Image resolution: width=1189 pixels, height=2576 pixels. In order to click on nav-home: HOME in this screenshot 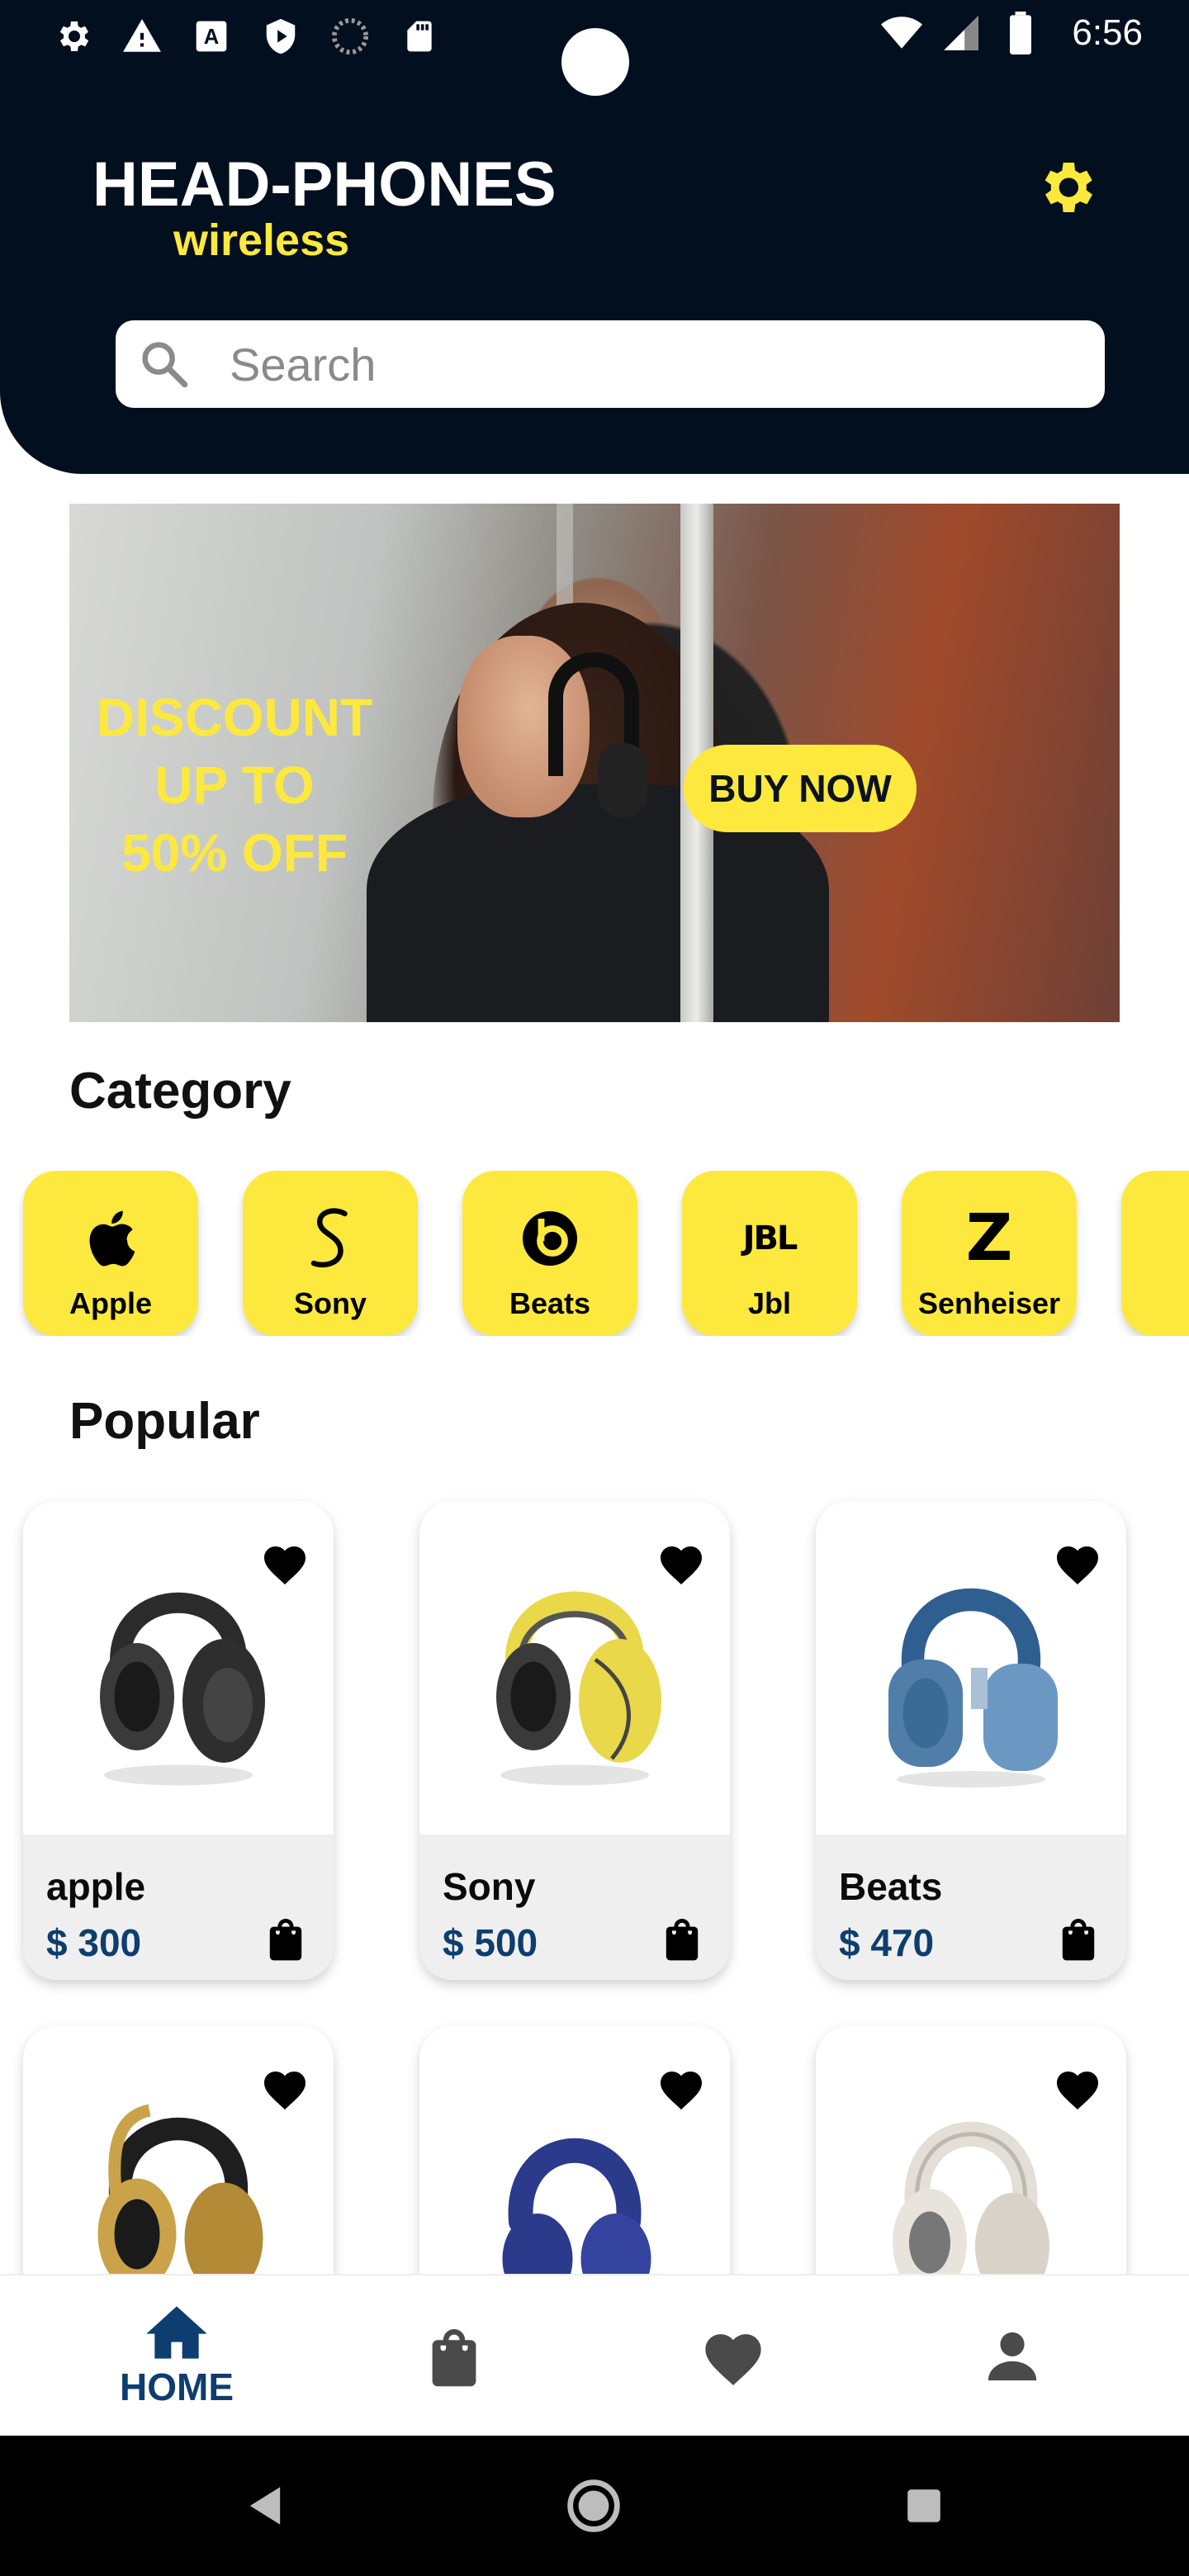, I will do `click(176, 2356)`.